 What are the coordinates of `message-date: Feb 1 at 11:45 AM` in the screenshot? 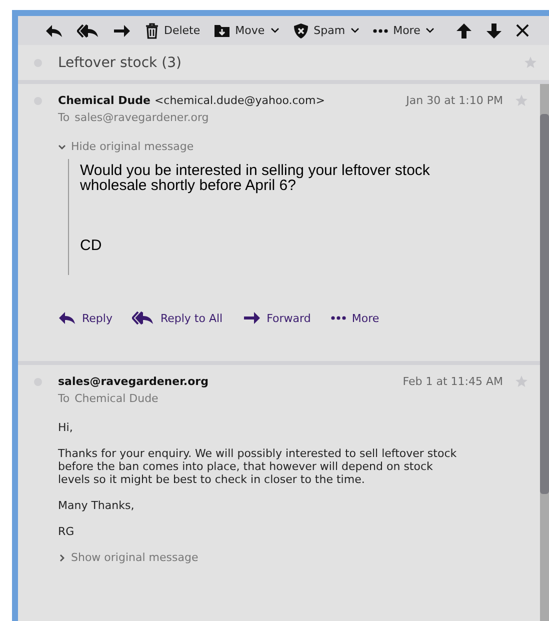 It's located at (452, 381).